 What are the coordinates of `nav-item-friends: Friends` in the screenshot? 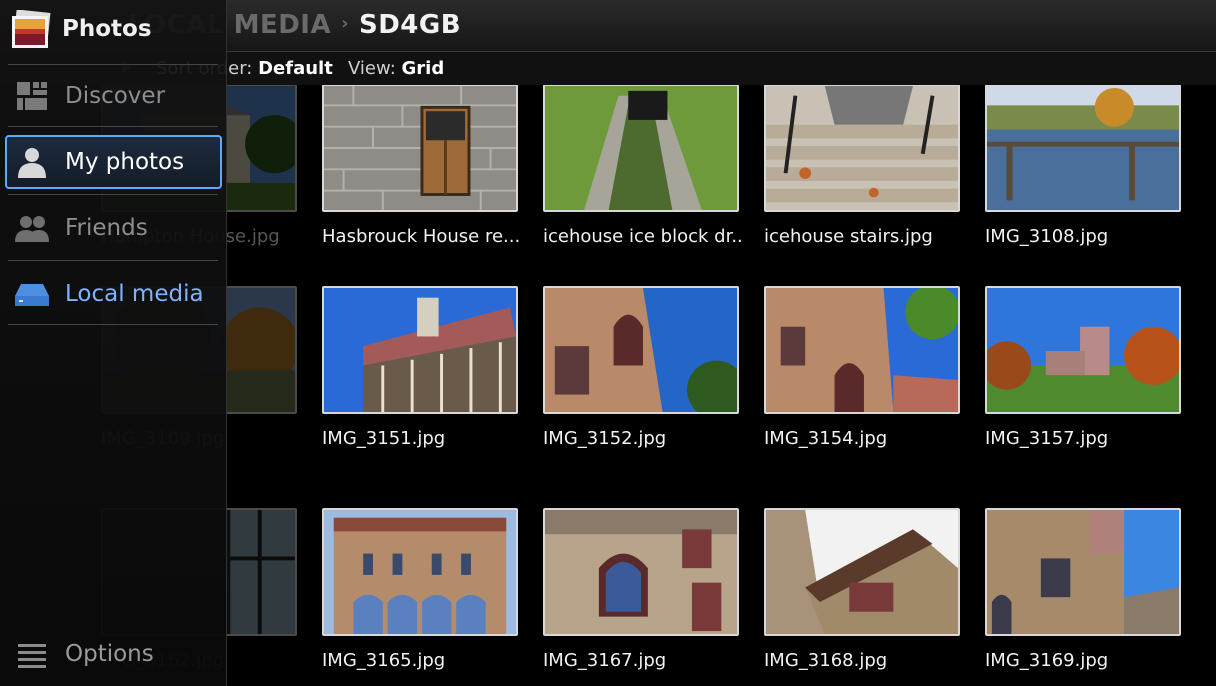 It's located at (113, 228).